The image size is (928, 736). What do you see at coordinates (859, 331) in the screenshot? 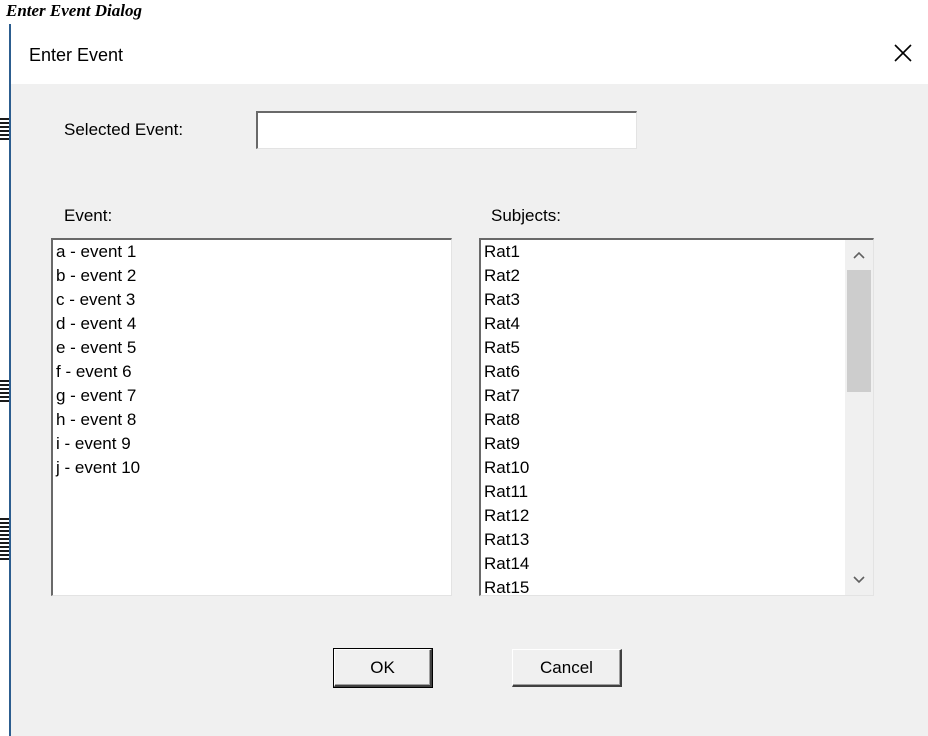
I see `scroll-thumb` at bounding box center [859, 331].